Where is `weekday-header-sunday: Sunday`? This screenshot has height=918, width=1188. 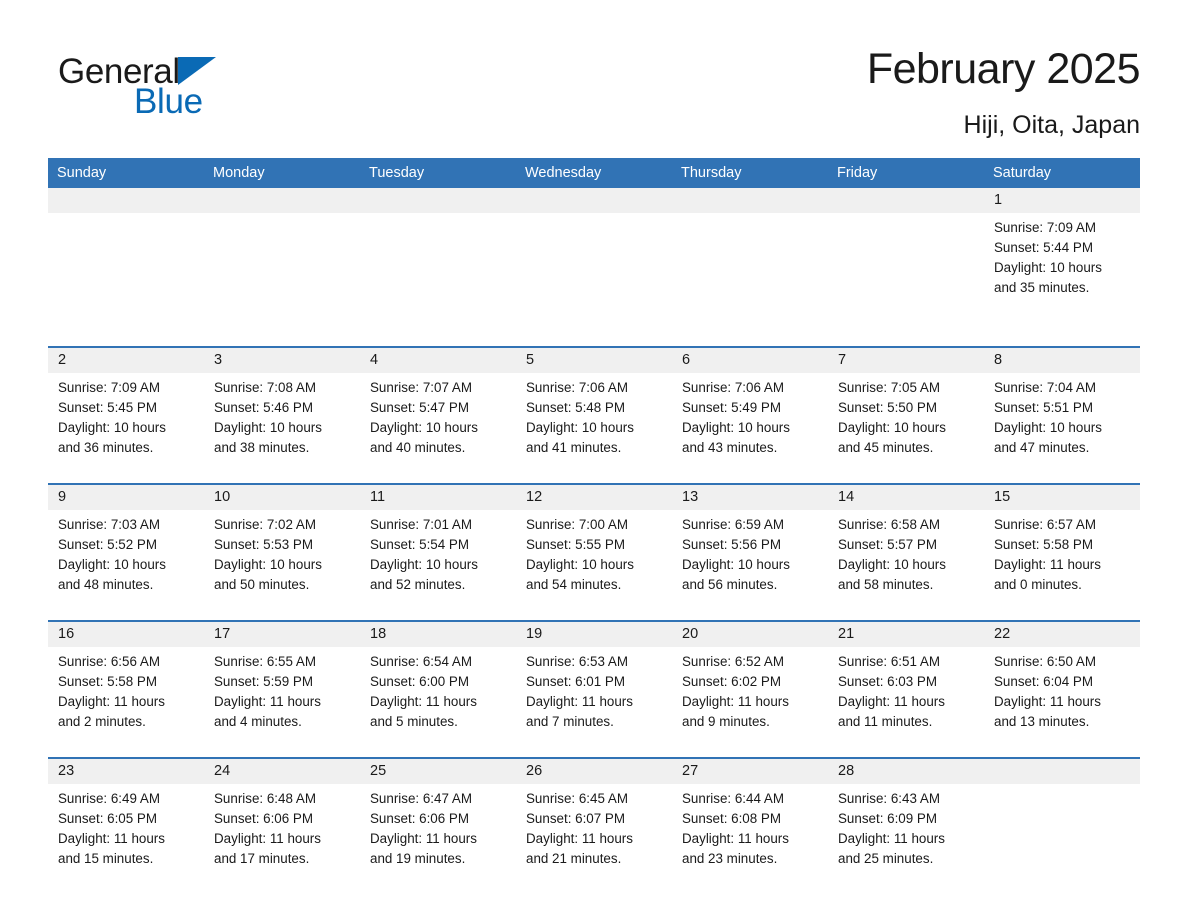
weekday-header-sunday: Sunday is located at coordinates (82, 173).